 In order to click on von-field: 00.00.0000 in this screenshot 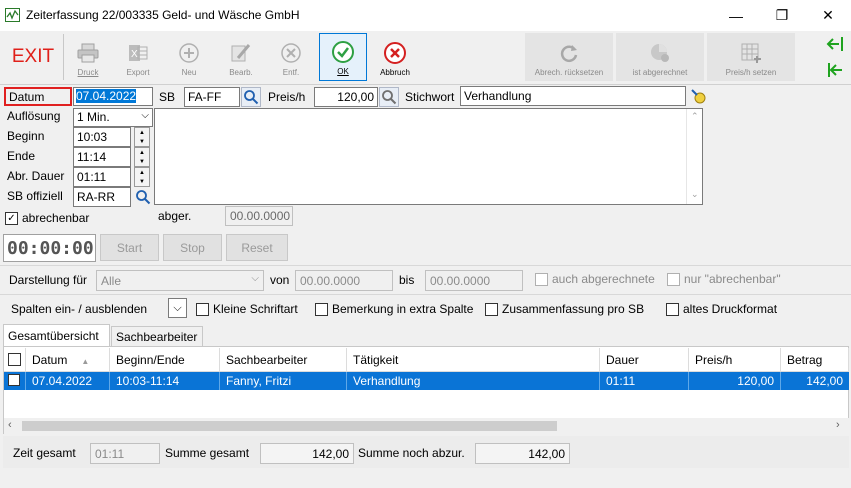, I will do `click(344, 280)`.